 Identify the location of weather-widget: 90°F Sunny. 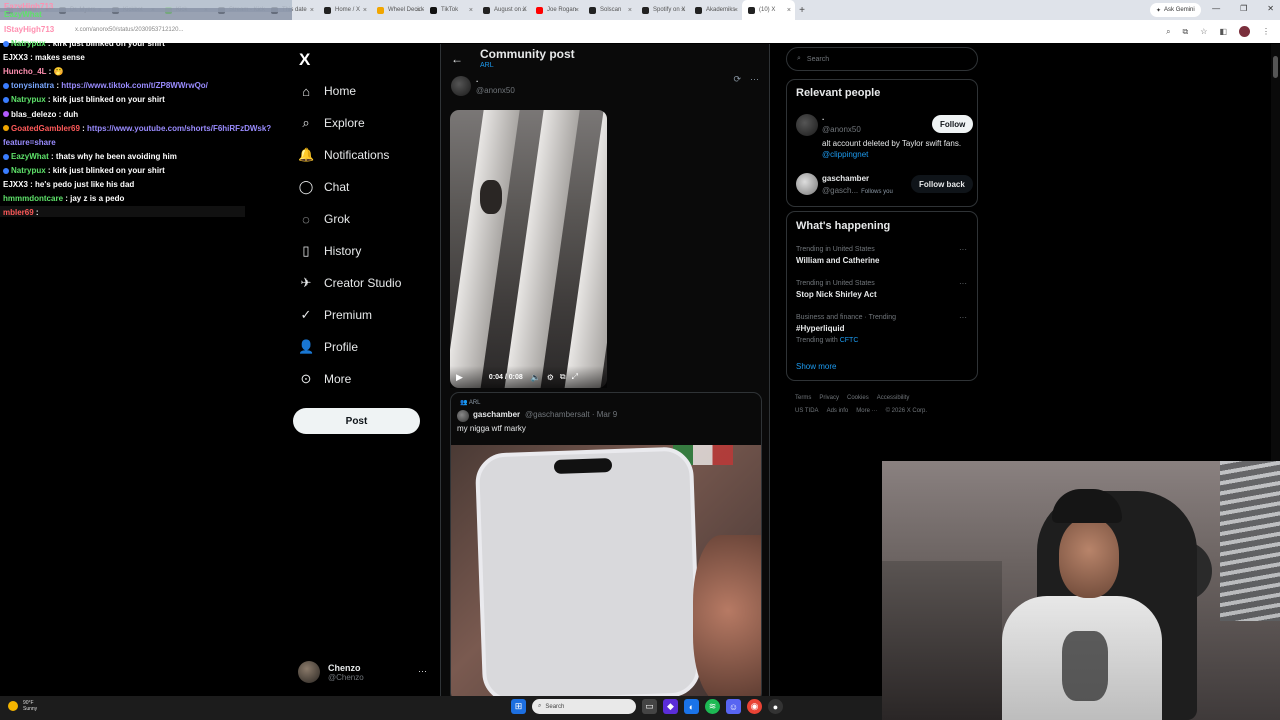
(22, 706).